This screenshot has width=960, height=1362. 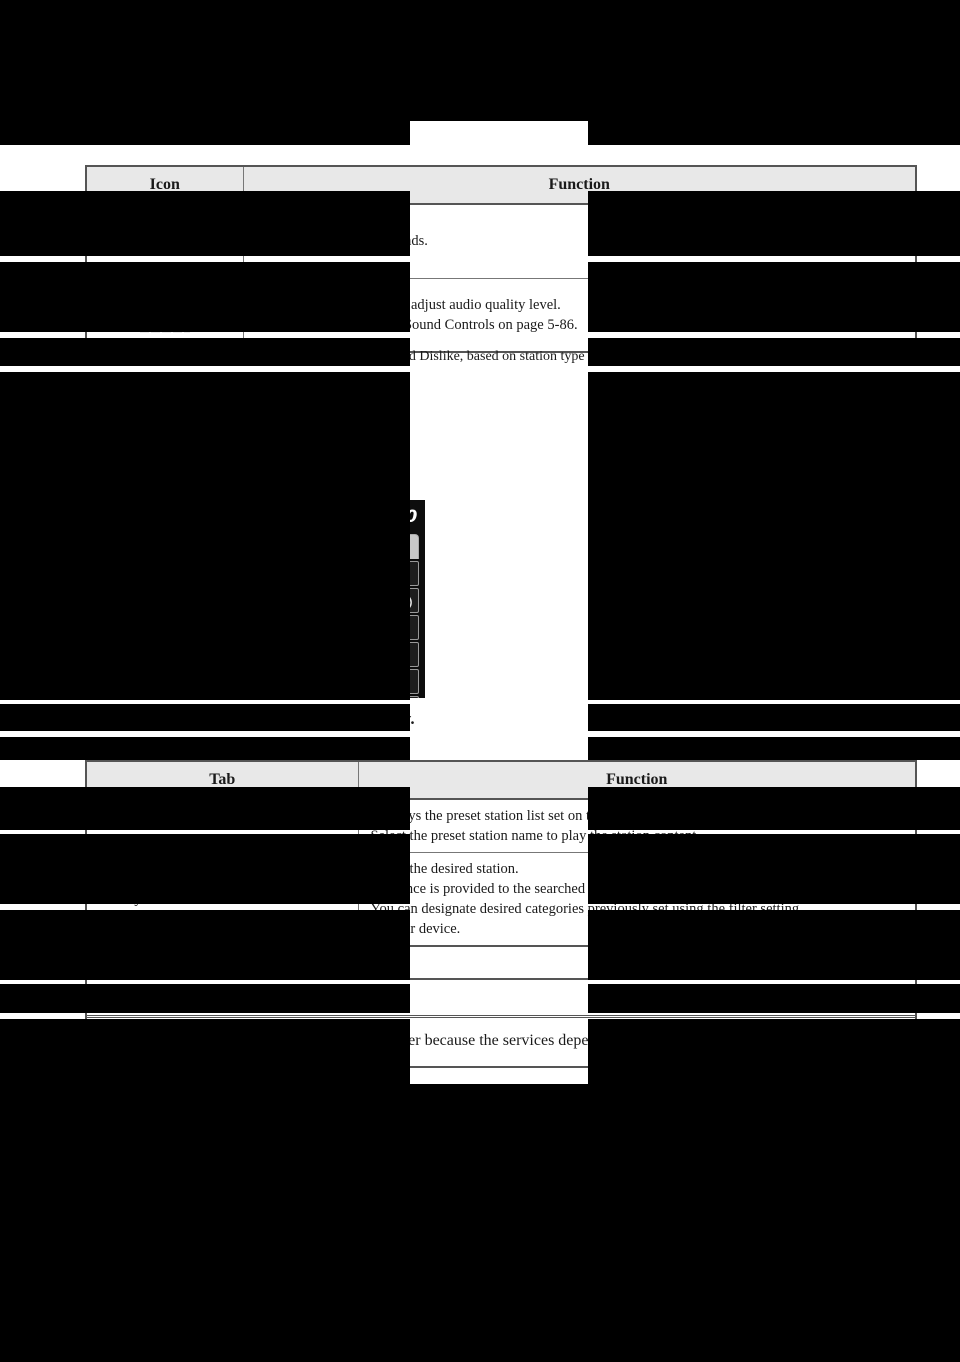 What do you see at coordinates (164, 185) in the screenshot?
I see `column-header-icon: Icon` at bounding box center [164, 185].